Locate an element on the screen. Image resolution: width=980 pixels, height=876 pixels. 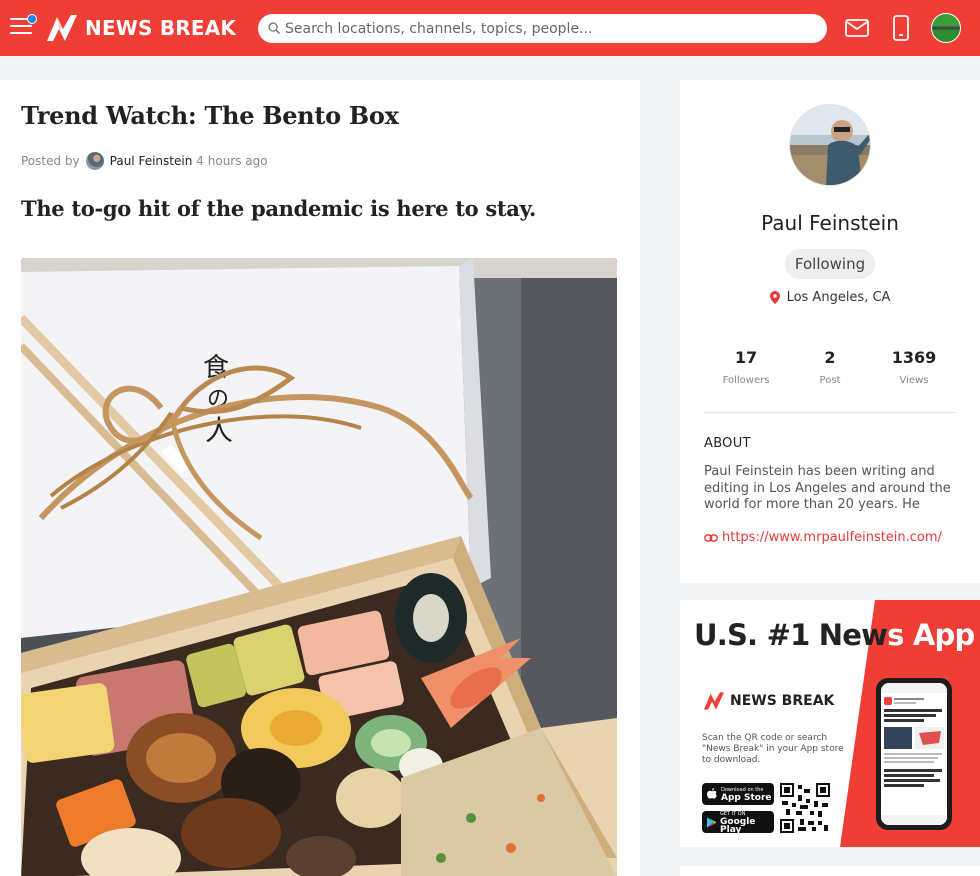
location-pin-icon is located at coordinates (774, 297).